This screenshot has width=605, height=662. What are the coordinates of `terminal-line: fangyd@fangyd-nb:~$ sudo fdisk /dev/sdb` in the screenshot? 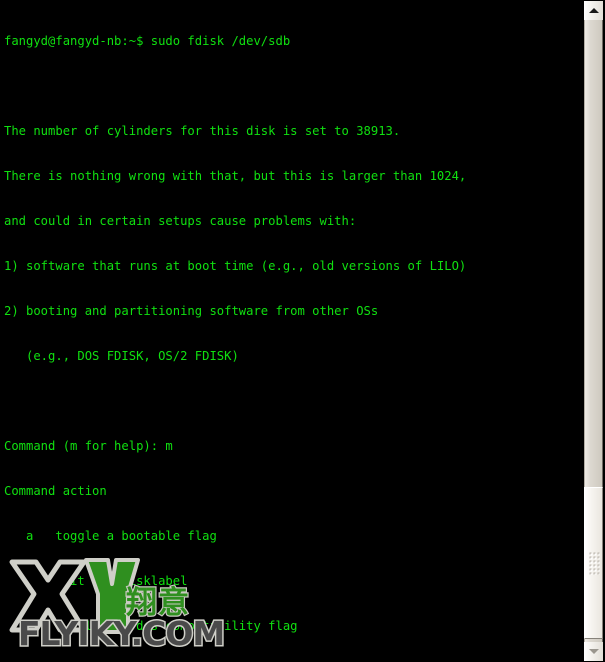 It's located at (147, 41).